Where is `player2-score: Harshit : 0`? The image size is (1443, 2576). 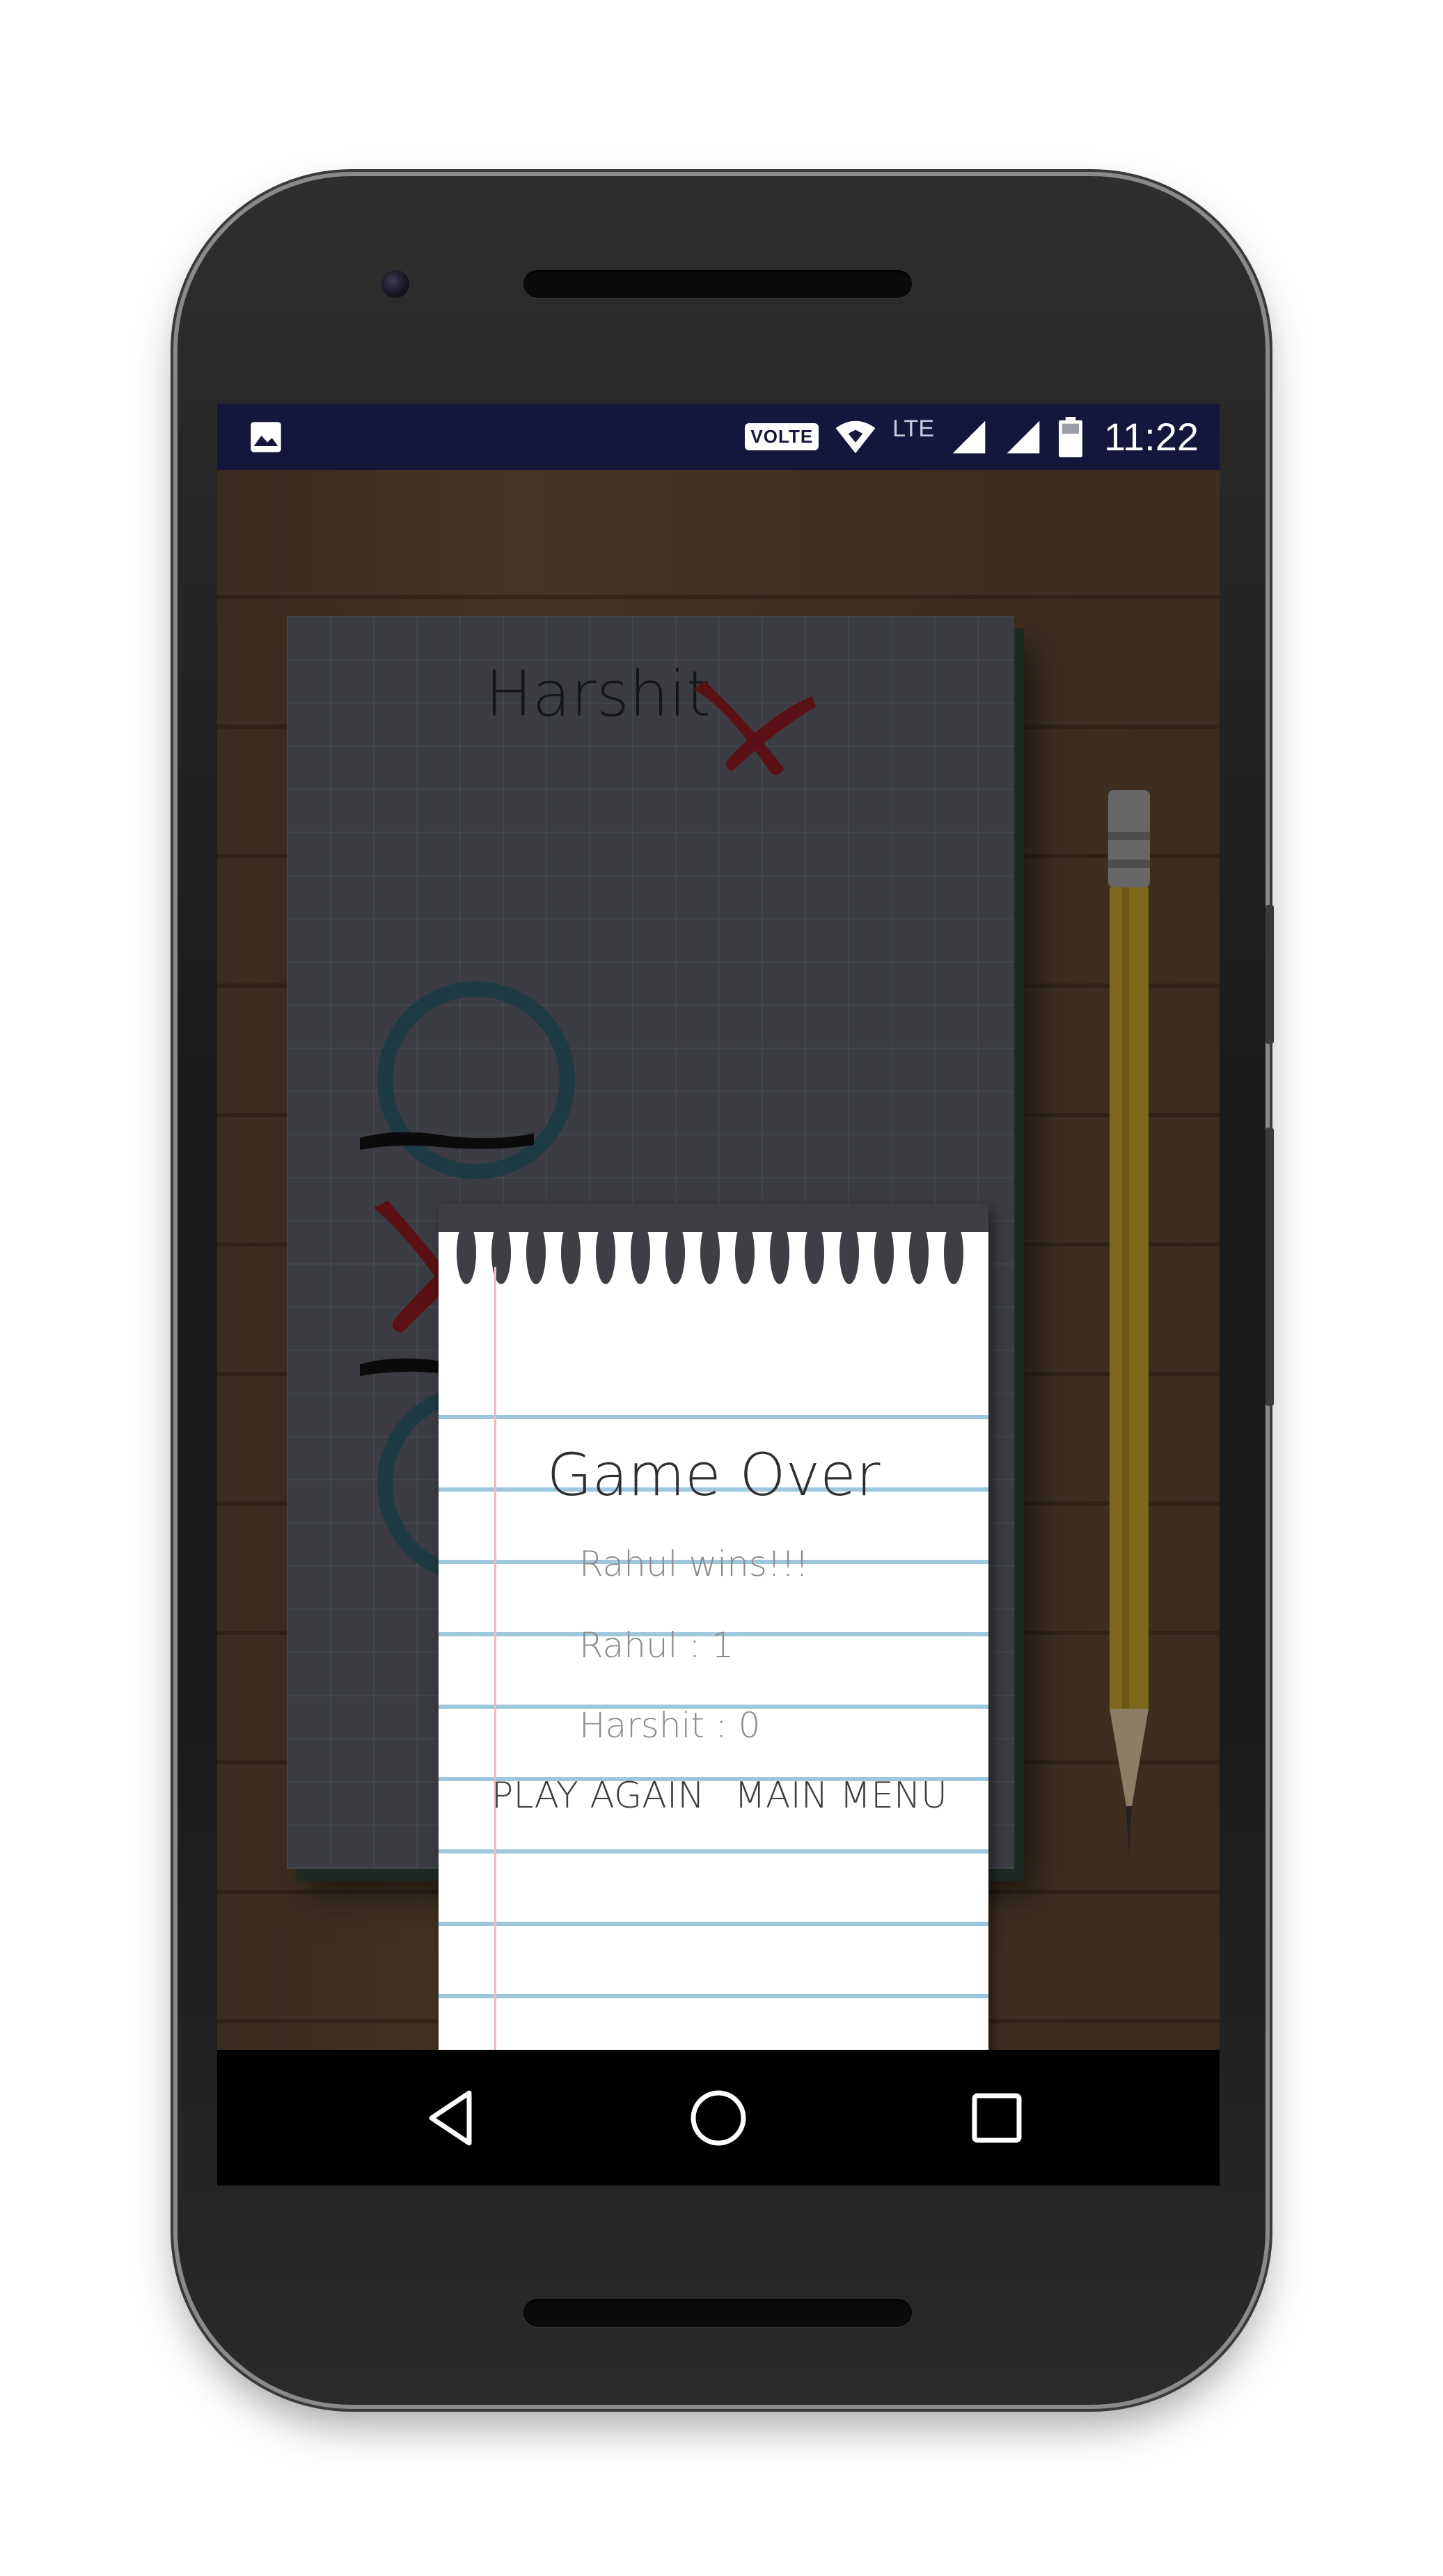
player2-score: Harshit : 0 is located at coordinates (670, 1725).